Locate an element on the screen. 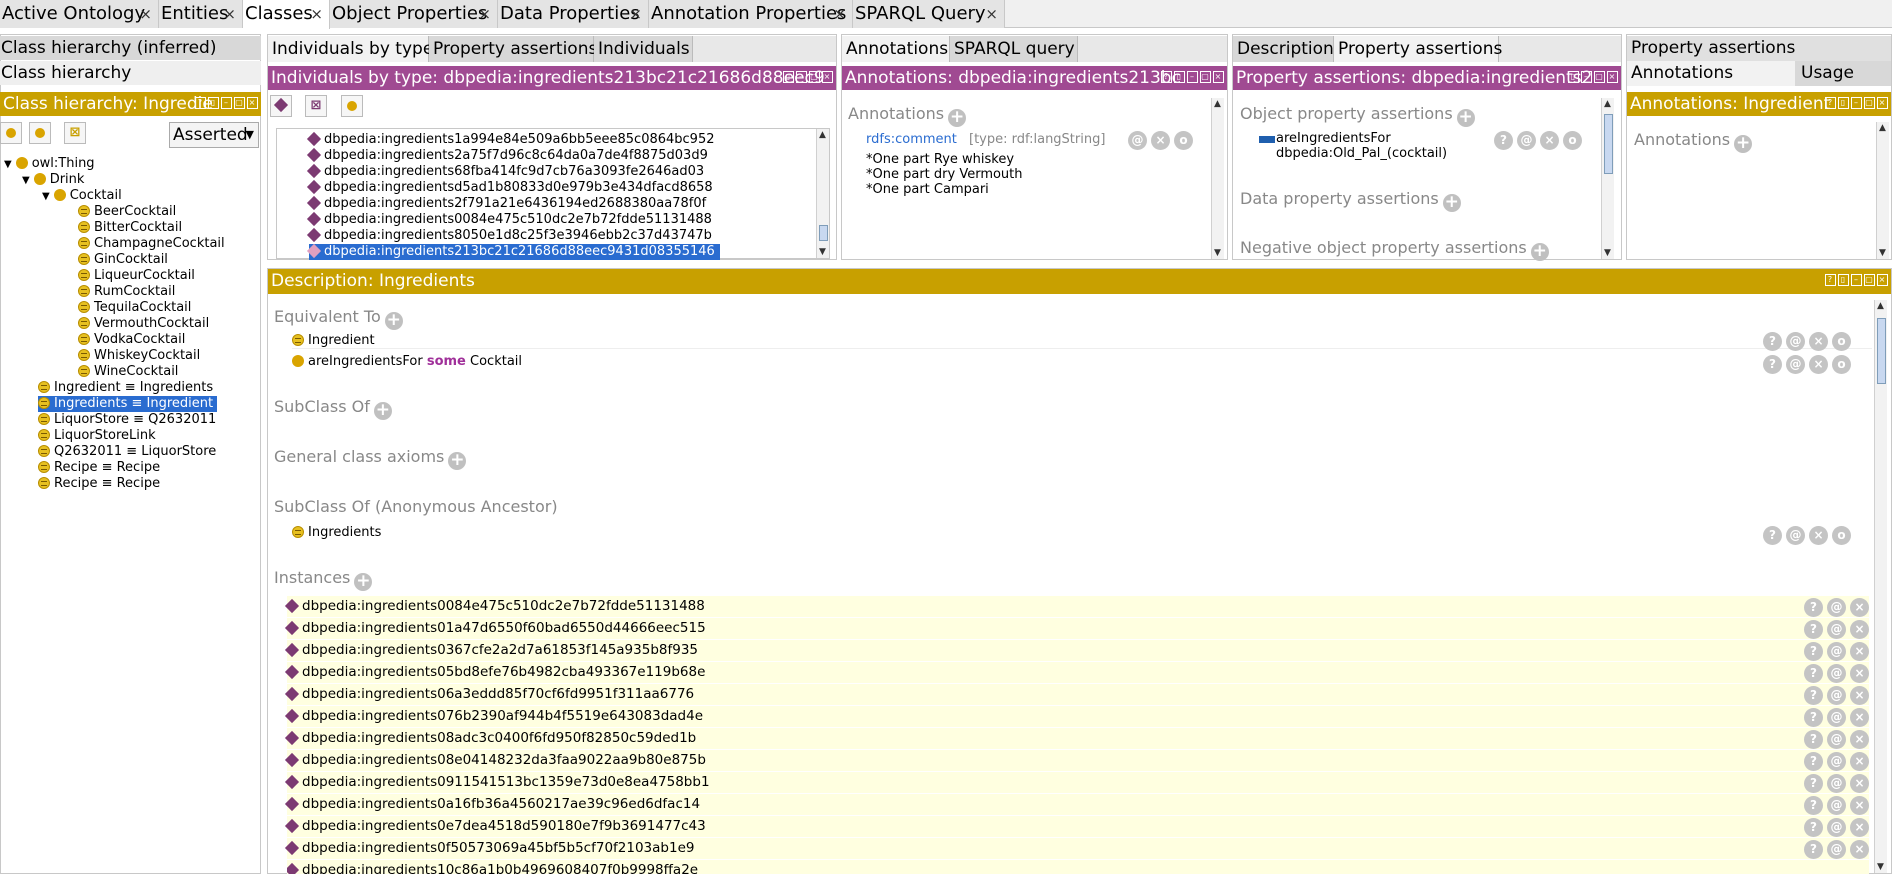 This screenshot has height=880, width=1892. add-equivalent-icon: + is located at coordinates (393, 321).